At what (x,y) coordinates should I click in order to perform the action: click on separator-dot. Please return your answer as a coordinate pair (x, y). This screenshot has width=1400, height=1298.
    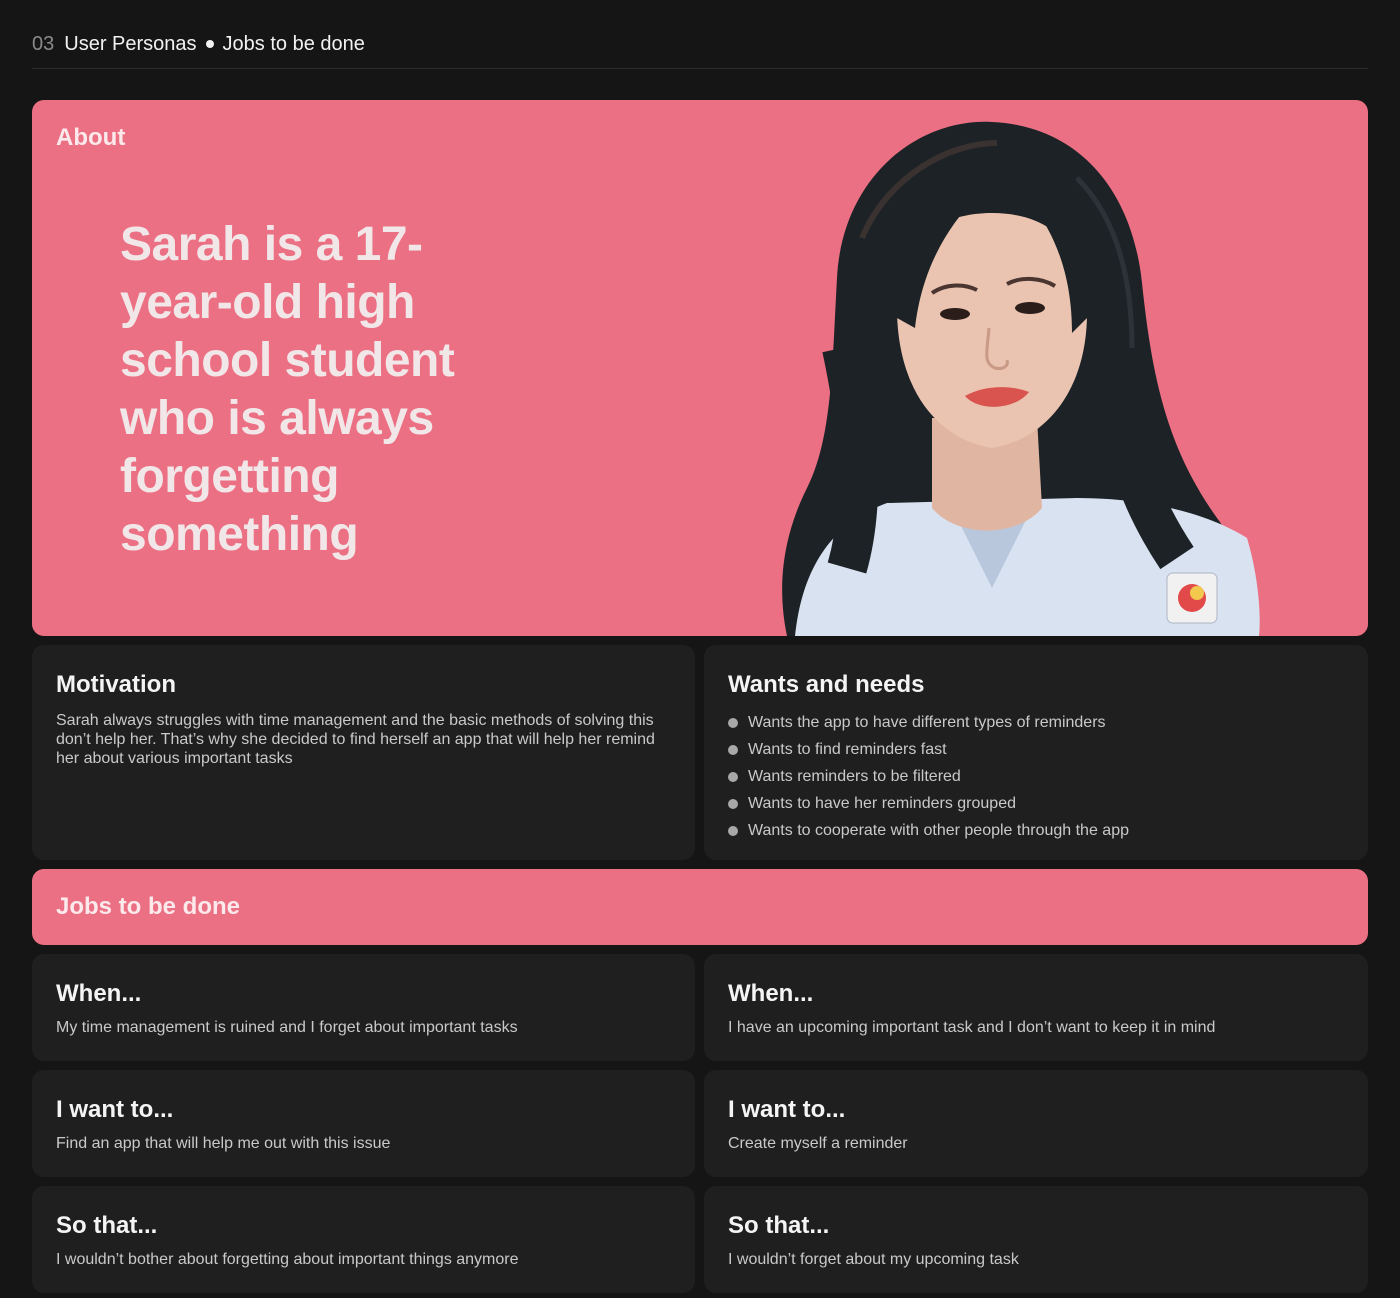
    Looking at the image, I should click on (209, 44).